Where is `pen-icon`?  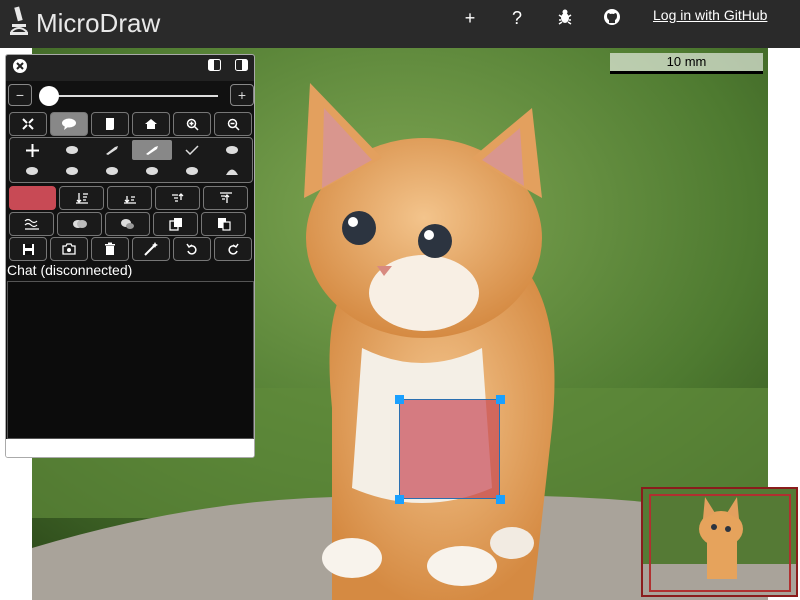 pen-icon is located at coordinates (192, 150).